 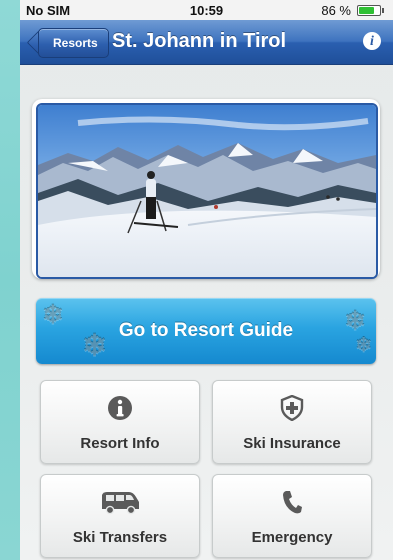 I want to click on phone-icon, so click(x=292, y=504).